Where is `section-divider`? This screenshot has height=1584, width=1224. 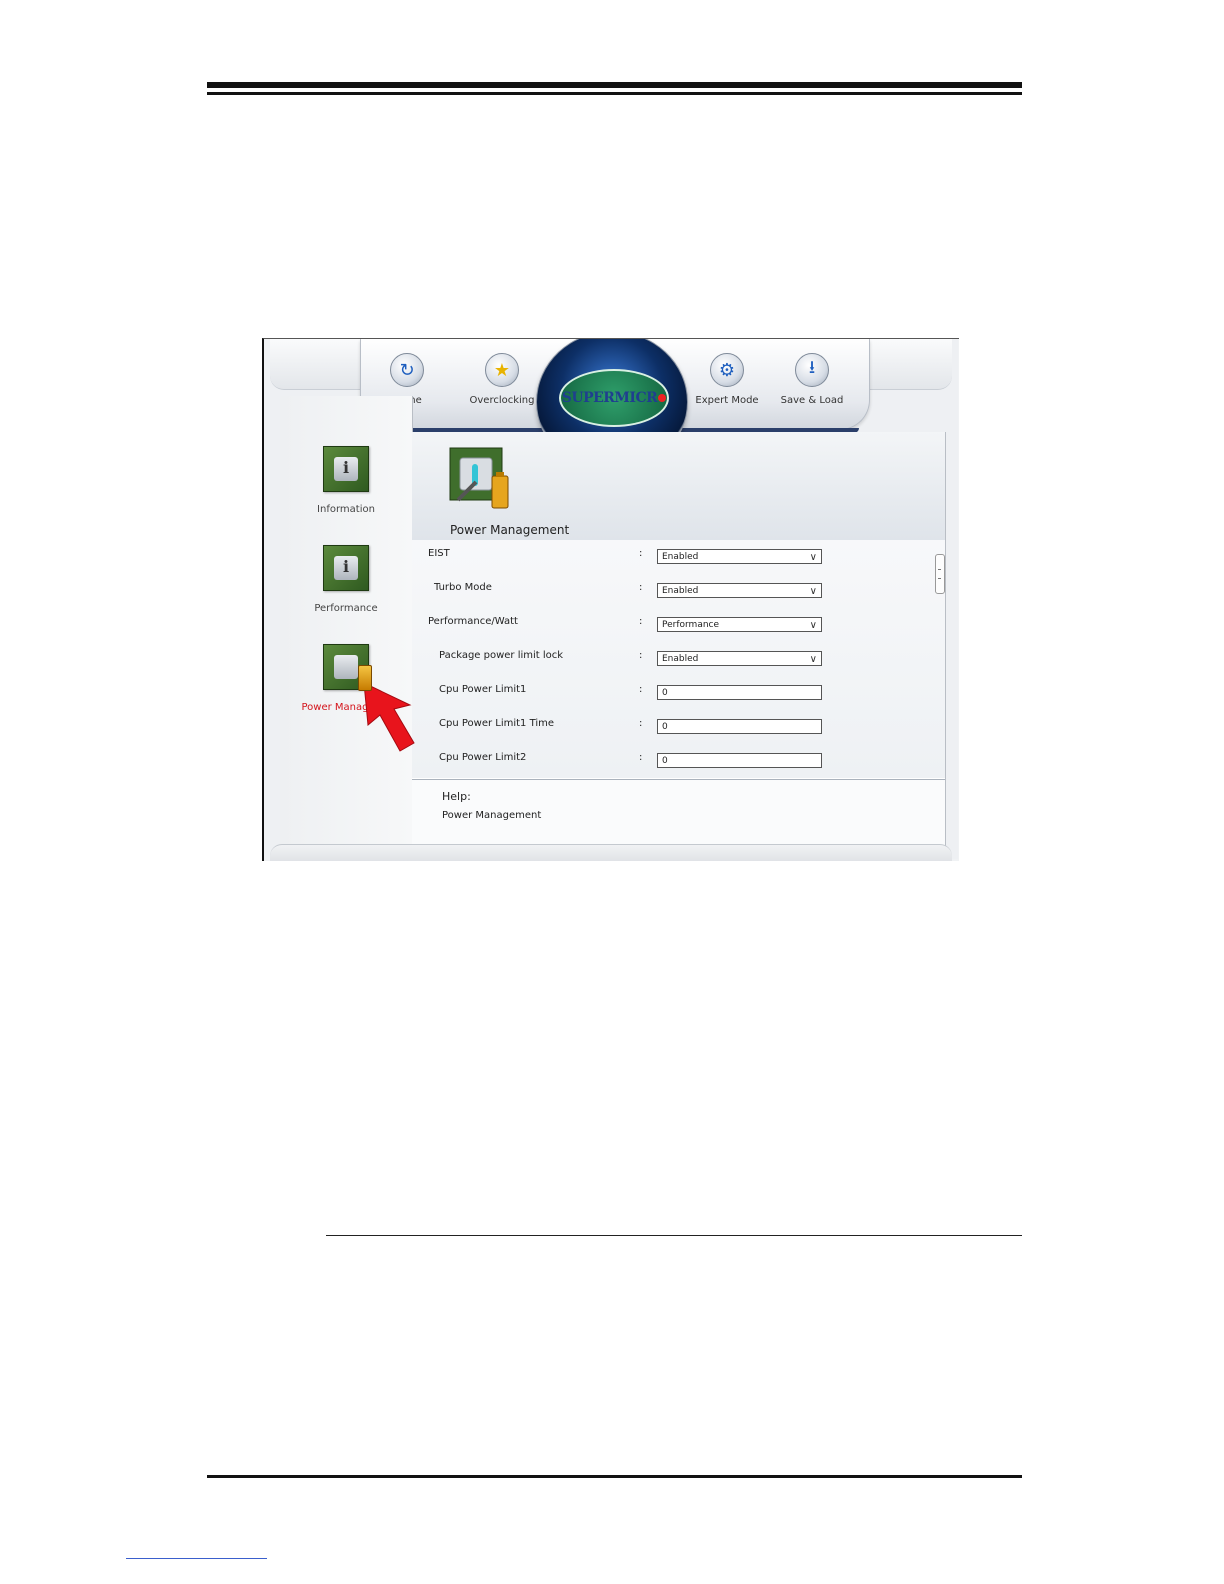 section-divider is located at coordinates (674, 1235).